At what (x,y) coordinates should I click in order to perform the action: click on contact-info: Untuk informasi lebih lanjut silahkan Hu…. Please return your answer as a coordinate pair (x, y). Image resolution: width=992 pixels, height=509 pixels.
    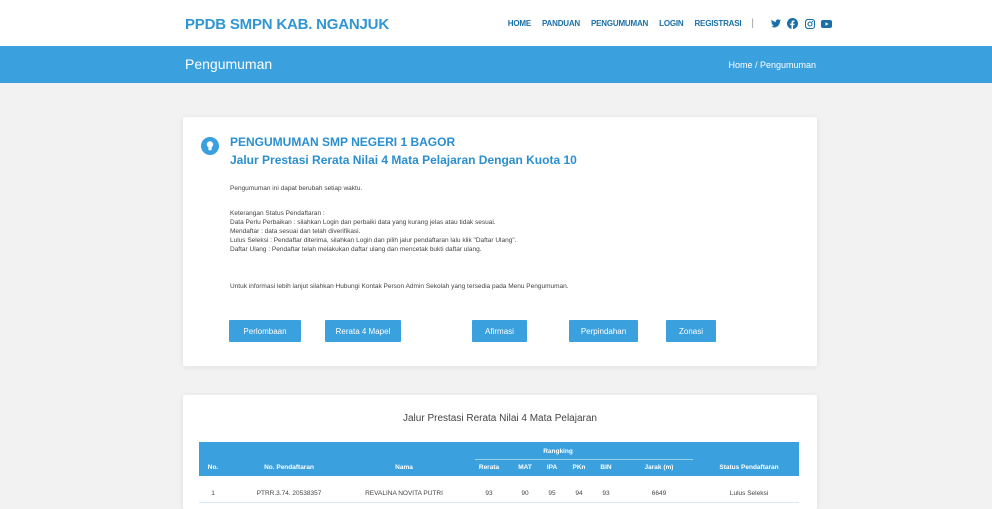
    Looking at the image, I should click on (399, 286).